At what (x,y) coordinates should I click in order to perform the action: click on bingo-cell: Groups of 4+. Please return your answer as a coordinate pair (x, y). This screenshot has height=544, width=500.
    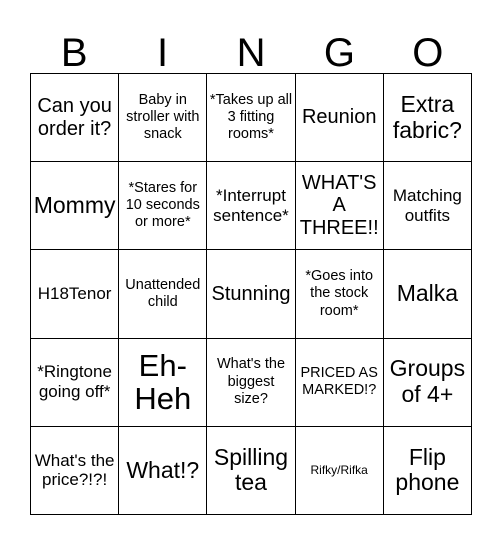
    Looking at the image, I should click on (427, 382).